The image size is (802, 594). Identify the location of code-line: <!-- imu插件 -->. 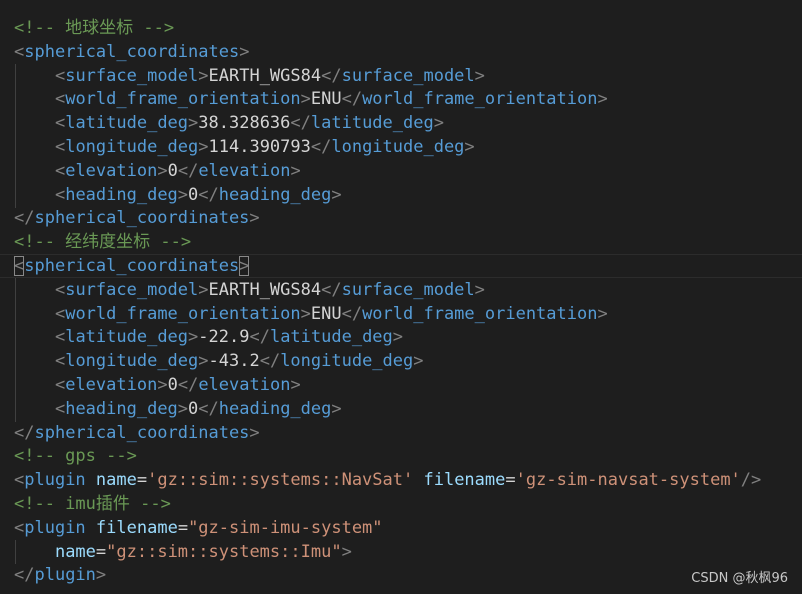
(92, 504).